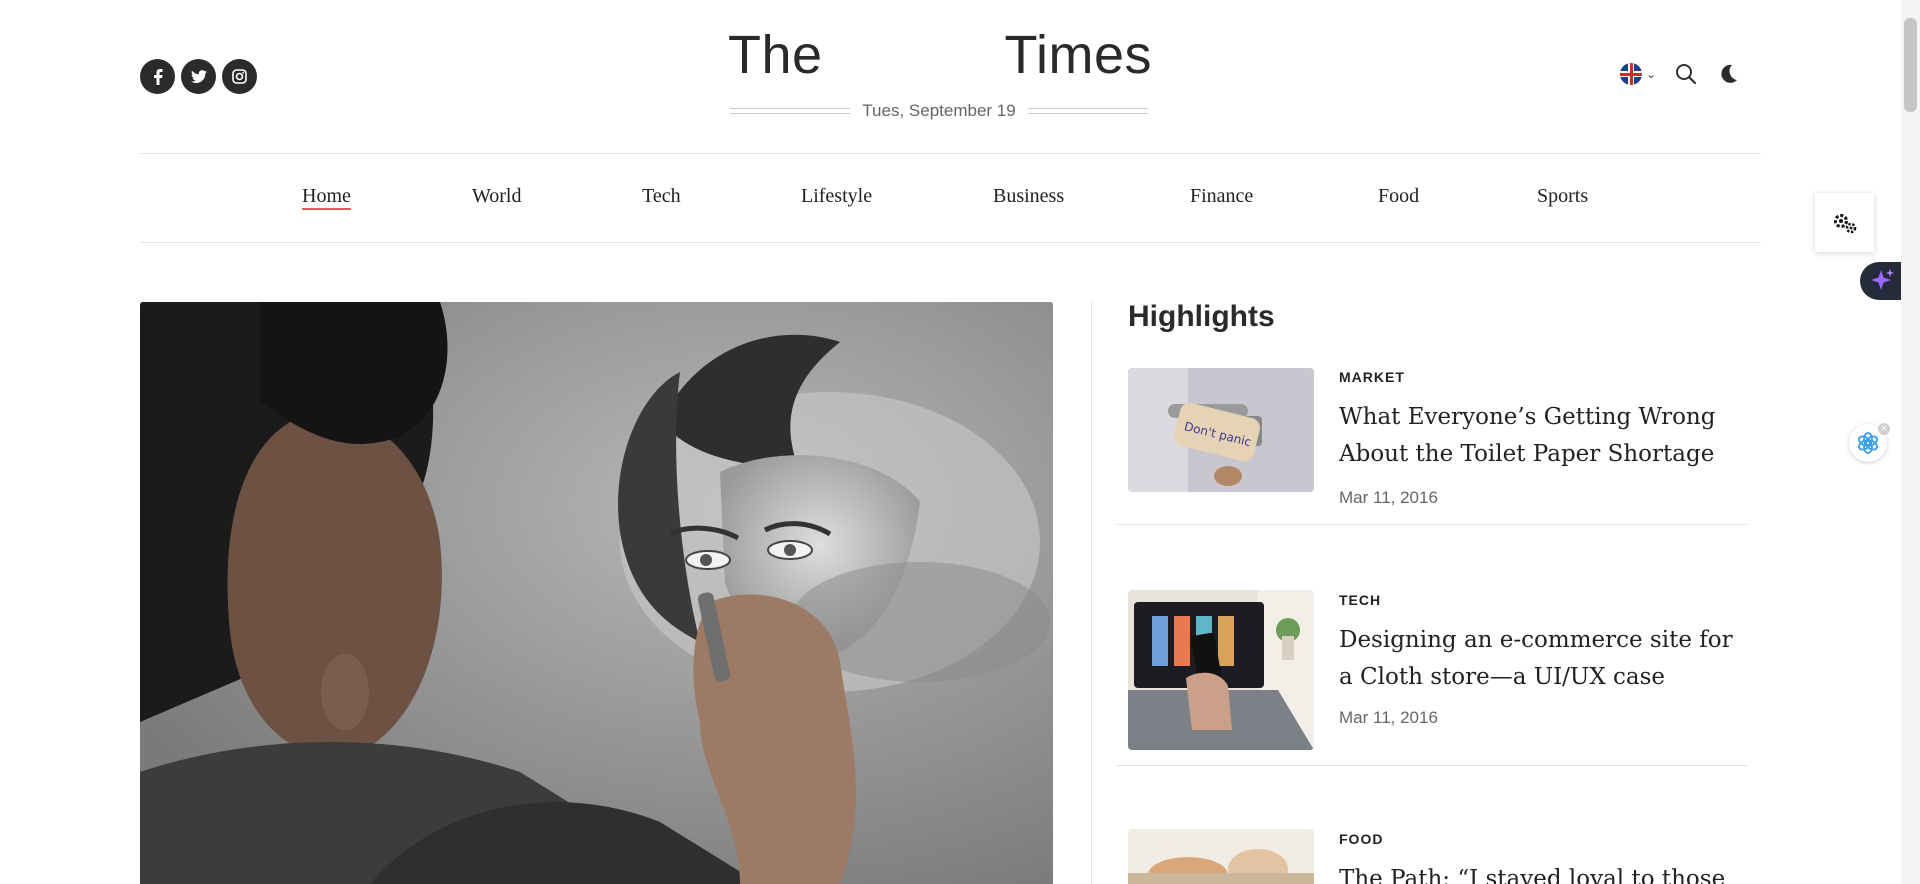 The image size is (1920, 884). What do you see at coordinates (940, 63) in the screenshot?
I see `site-logo: The Times` at bounding box center [940, 63].